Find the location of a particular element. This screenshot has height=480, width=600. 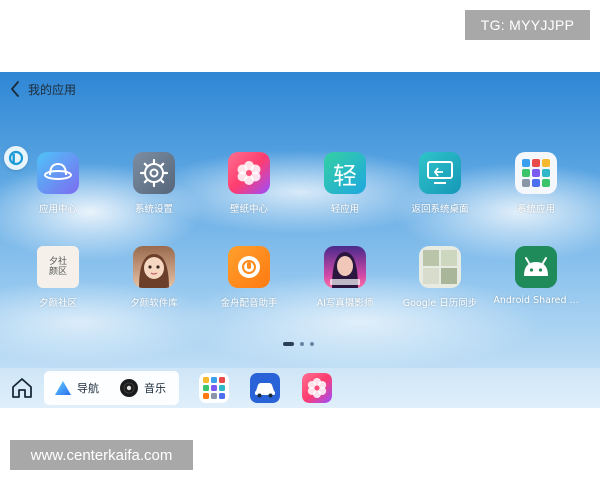

app-label: 轻应用 is located at coordinates (345, 209).